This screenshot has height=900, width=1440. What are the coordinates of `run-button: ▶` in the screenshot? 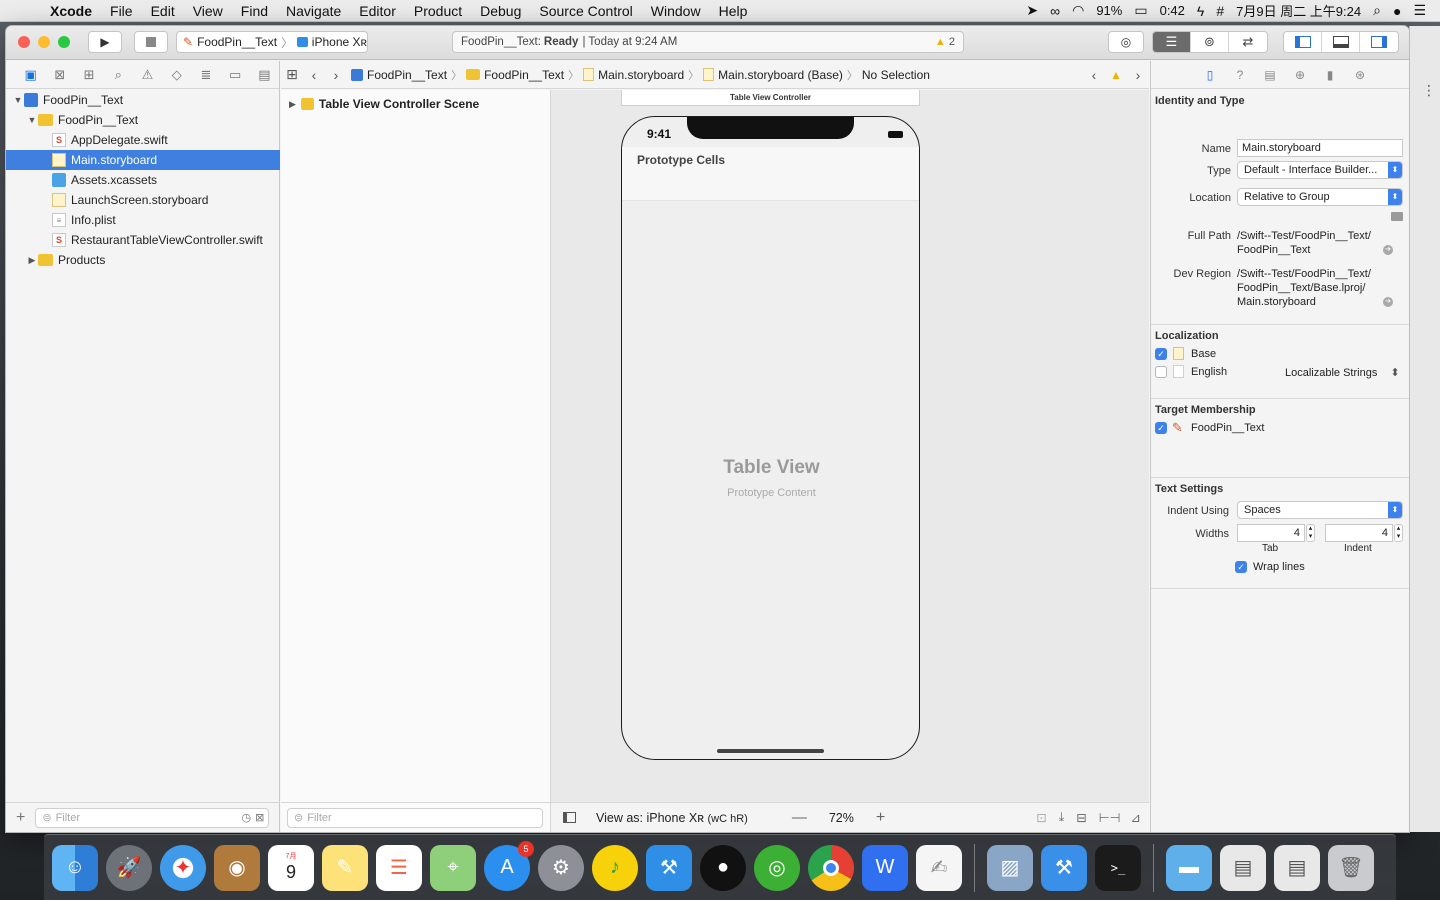 It's located at (105, 42).